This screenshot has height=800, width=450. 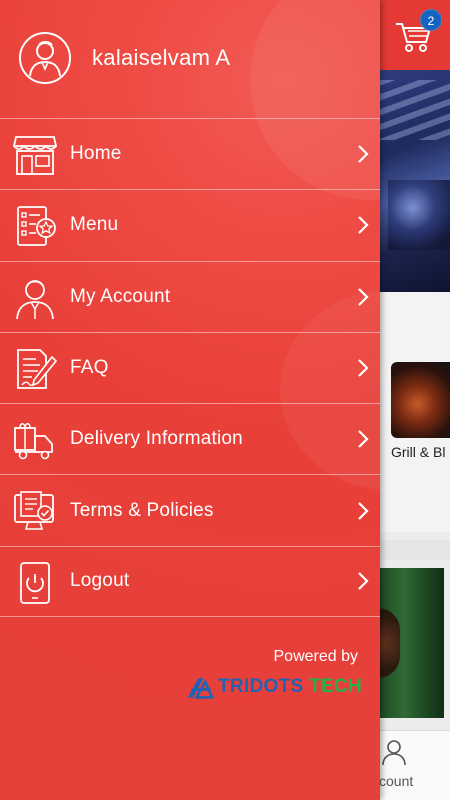 I want to click on menu-list-icon, so click(x=36, y=226).